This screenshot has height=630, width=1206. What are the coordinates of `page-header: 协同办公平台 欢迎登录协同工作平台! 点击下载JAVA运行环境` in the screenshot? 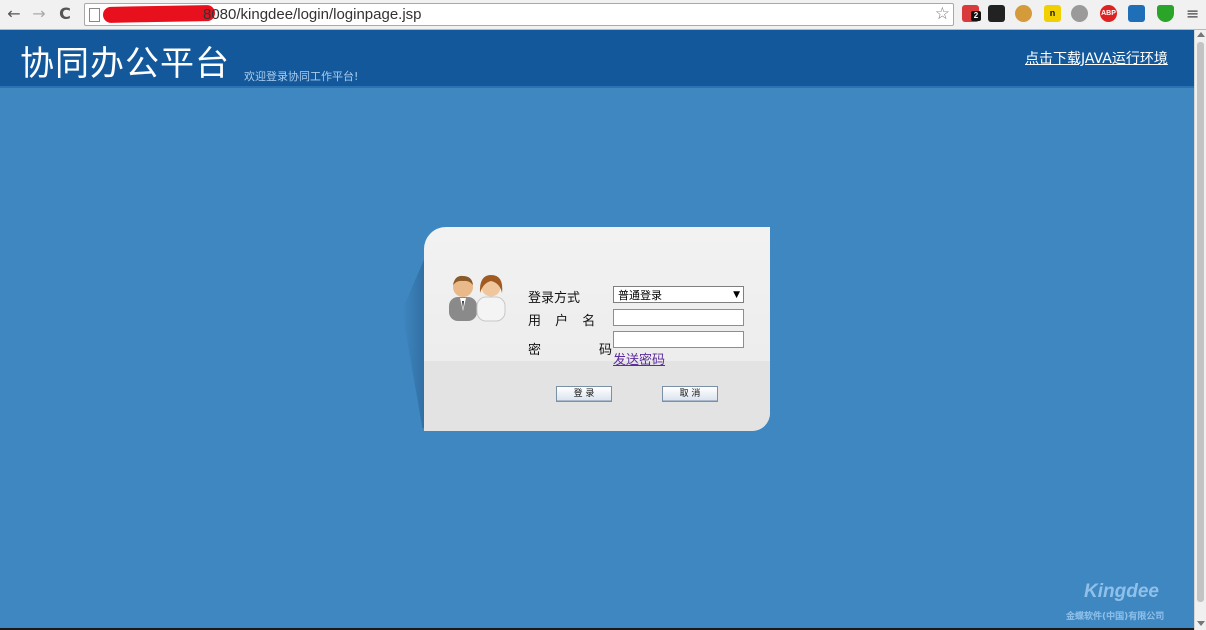 It's located at (597, 59).